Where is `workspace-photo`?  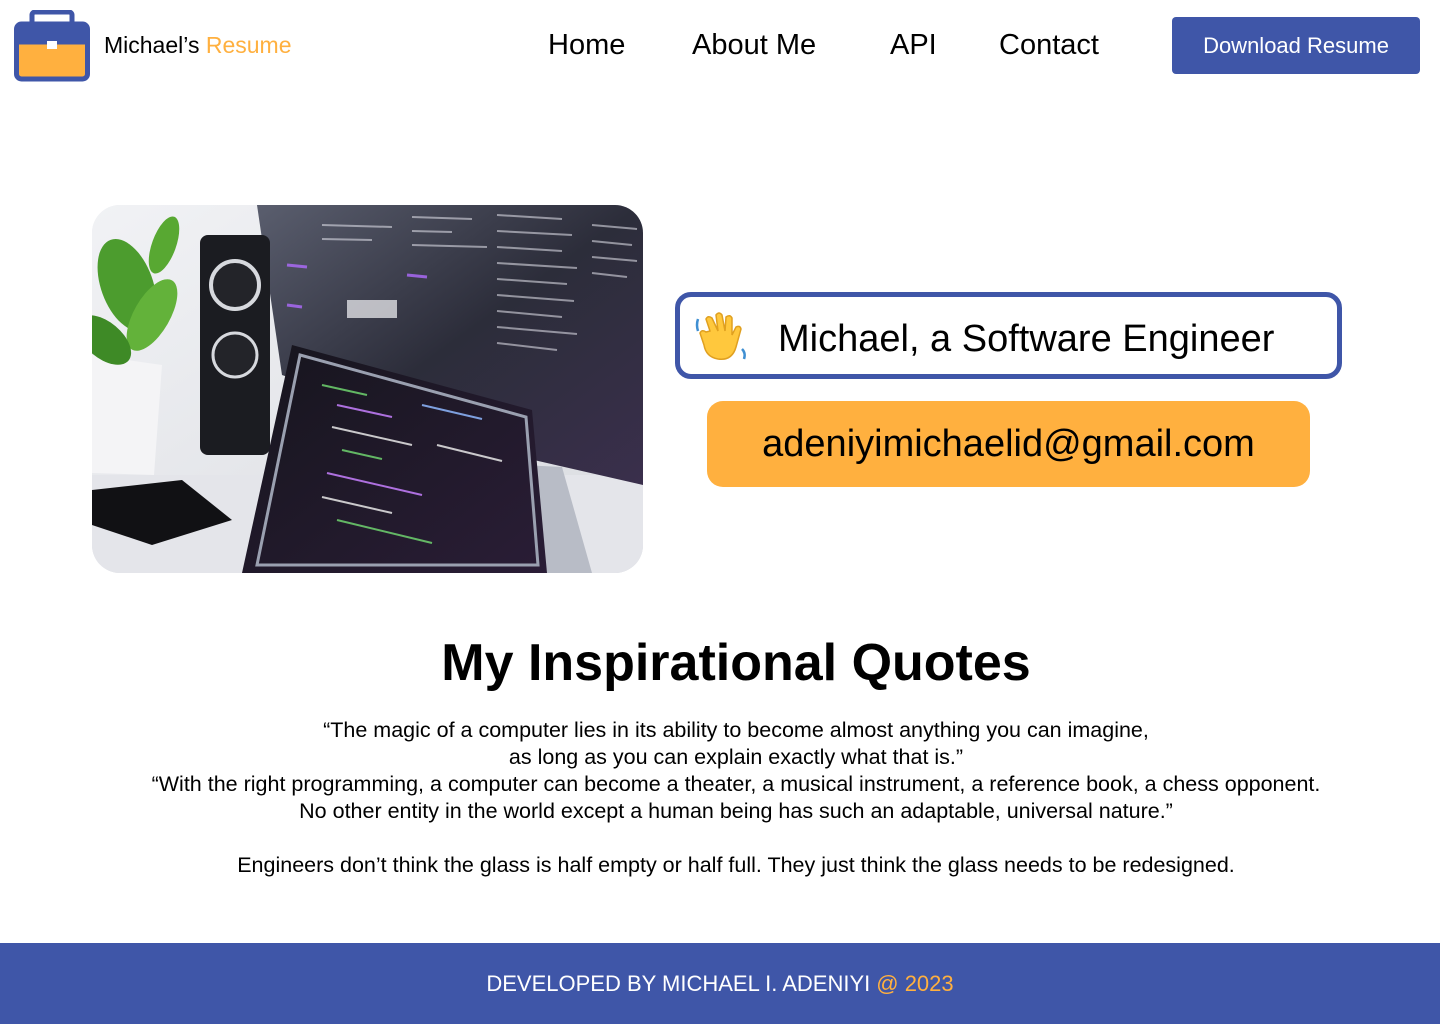 workspace-photo is located at coordinates (367, 389).